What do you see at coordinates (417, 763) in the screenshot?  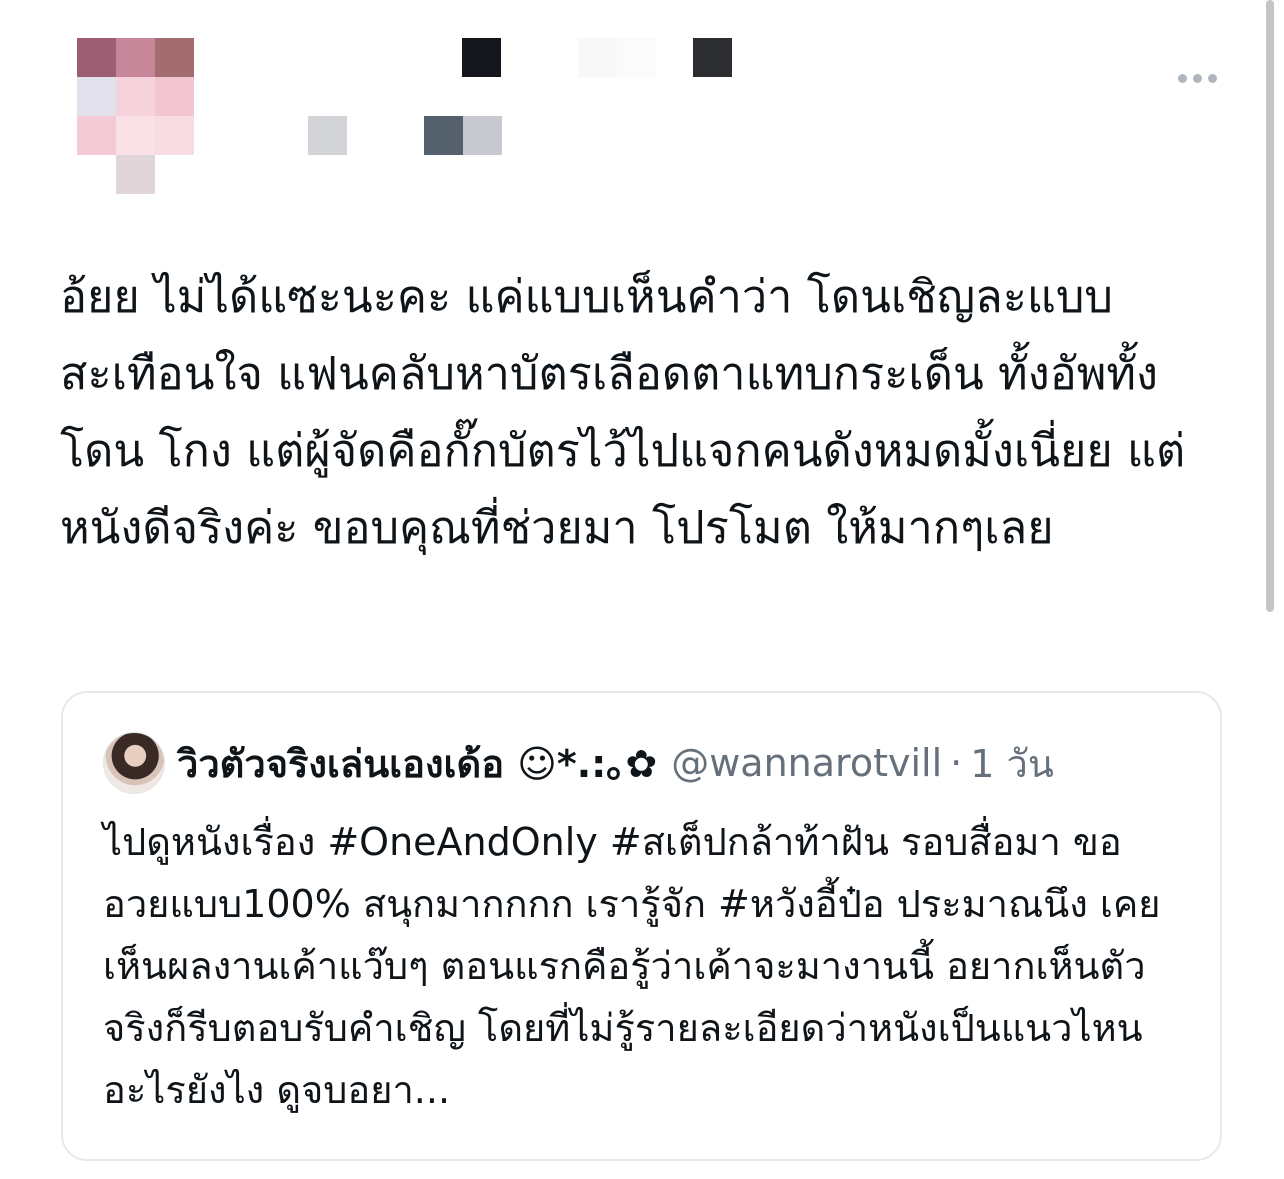 I see `quoted-author-name: วิวตัวจริงเล่นเองเด้อ ☺*.:｡✿` at bounding box center [417, 763].